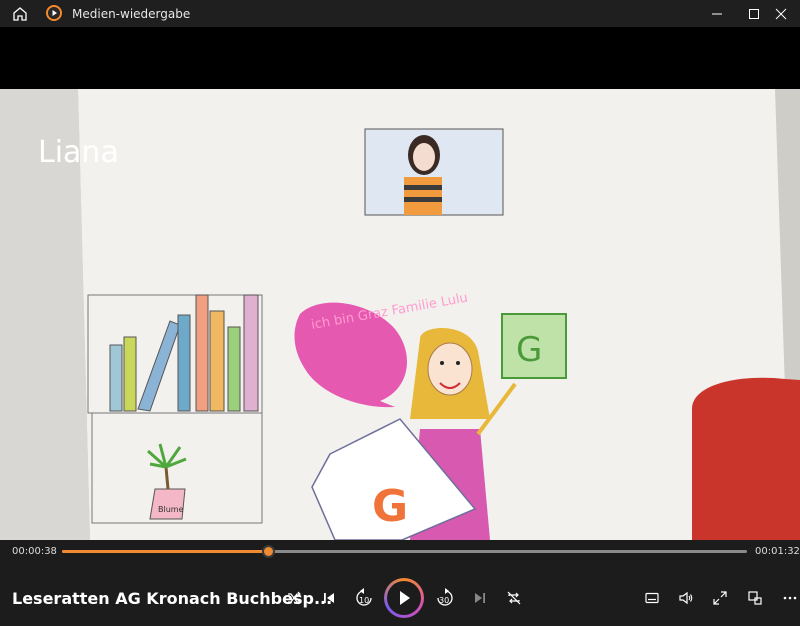  Describe the element at coordinates (34, 551) in the screenshot. I see `current-time: 00:00:38` at that location.